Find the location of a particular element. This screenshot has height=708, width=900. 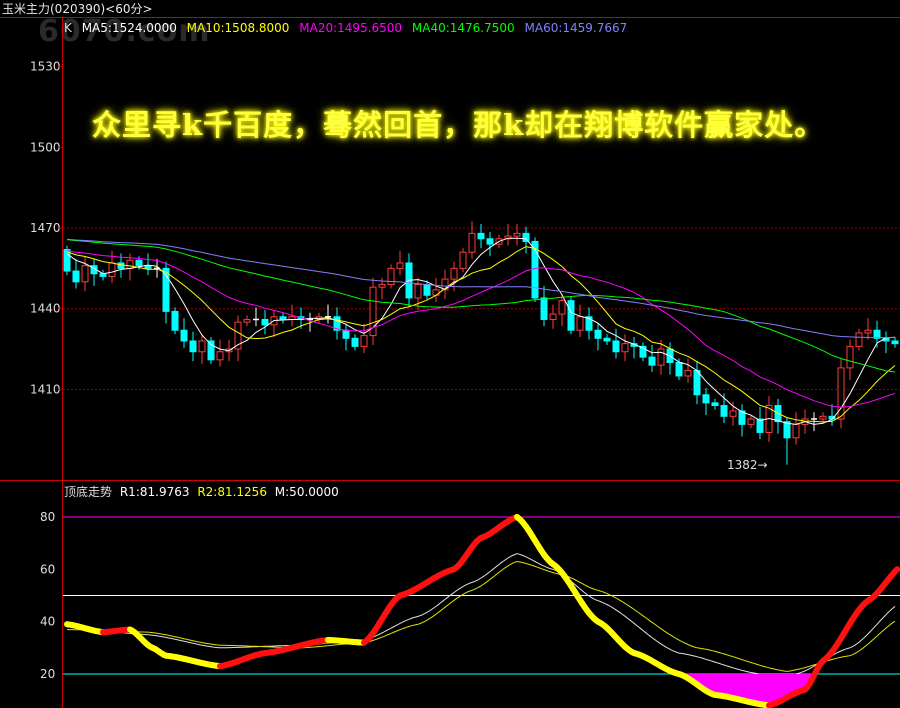

price-tick-label: 1440 is located at coordinates (45, 309).